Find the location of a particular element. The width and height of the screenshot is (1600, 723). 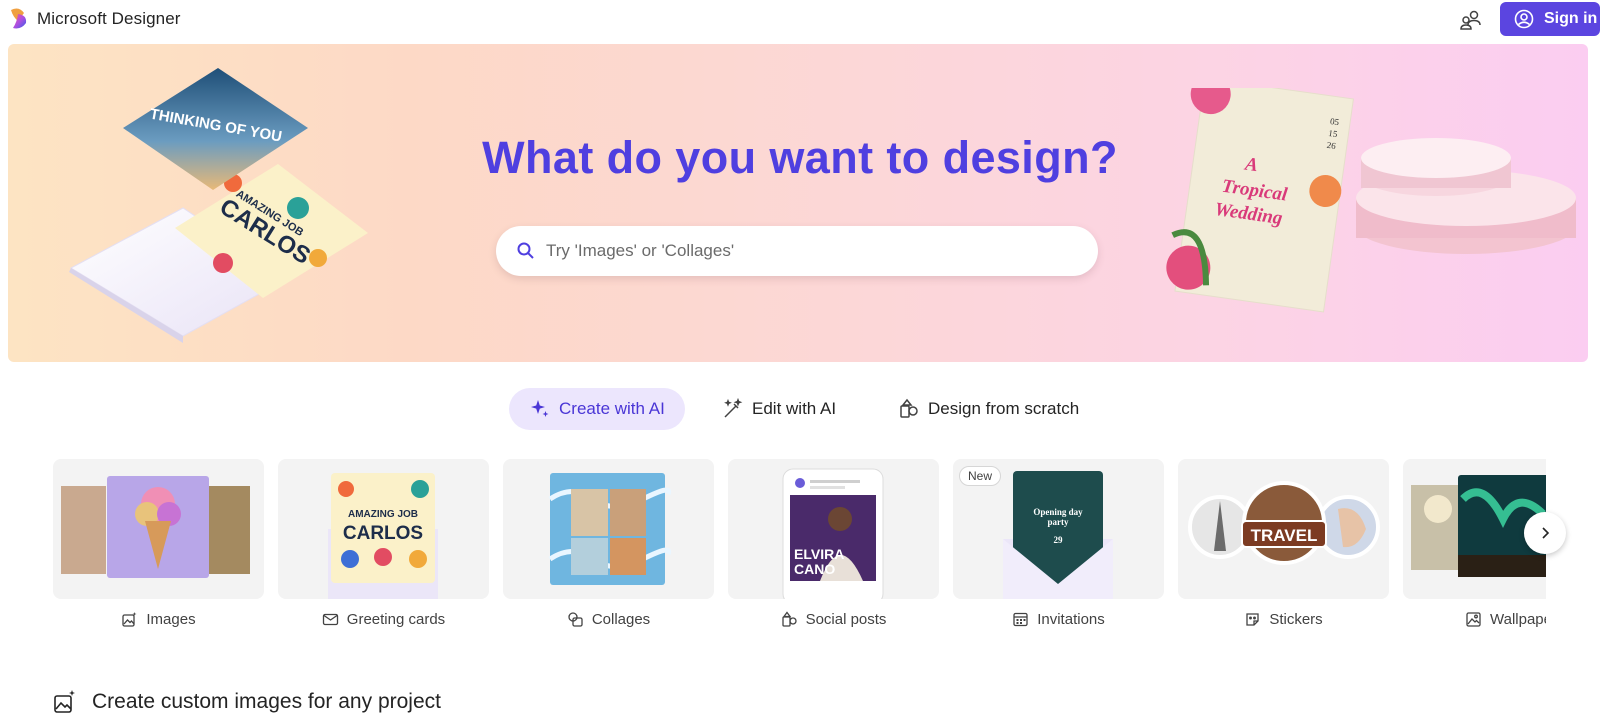

sparkle-icon is located at coordinates (540, 408).